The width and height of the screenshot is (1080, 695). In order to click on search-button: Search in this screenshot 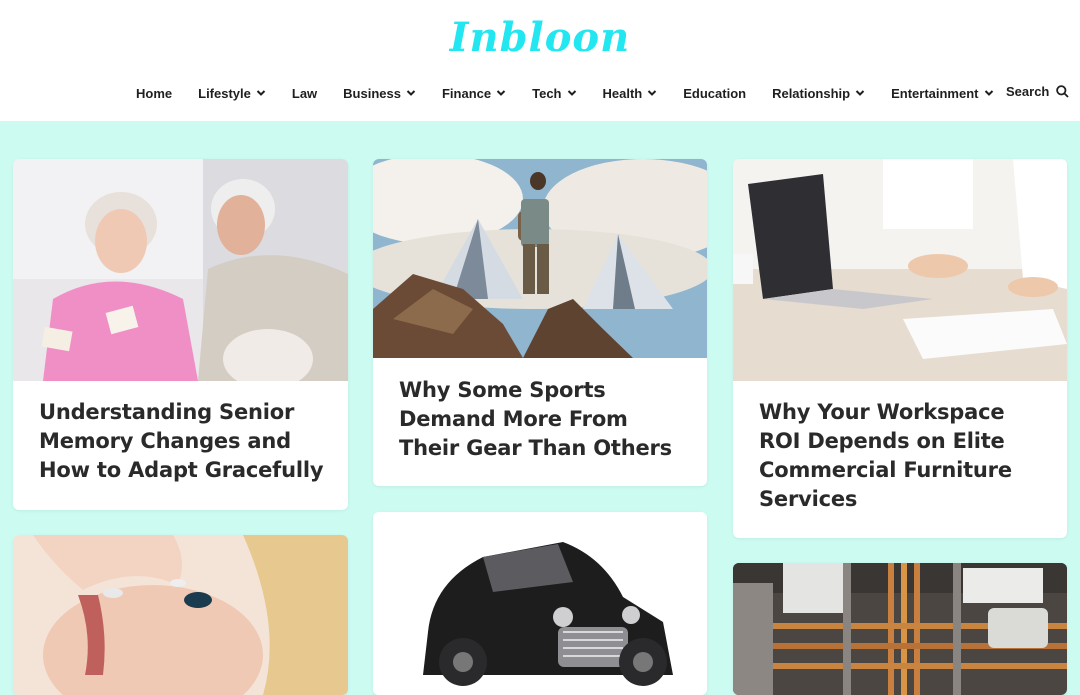, I will do `click(1038, 91)`.